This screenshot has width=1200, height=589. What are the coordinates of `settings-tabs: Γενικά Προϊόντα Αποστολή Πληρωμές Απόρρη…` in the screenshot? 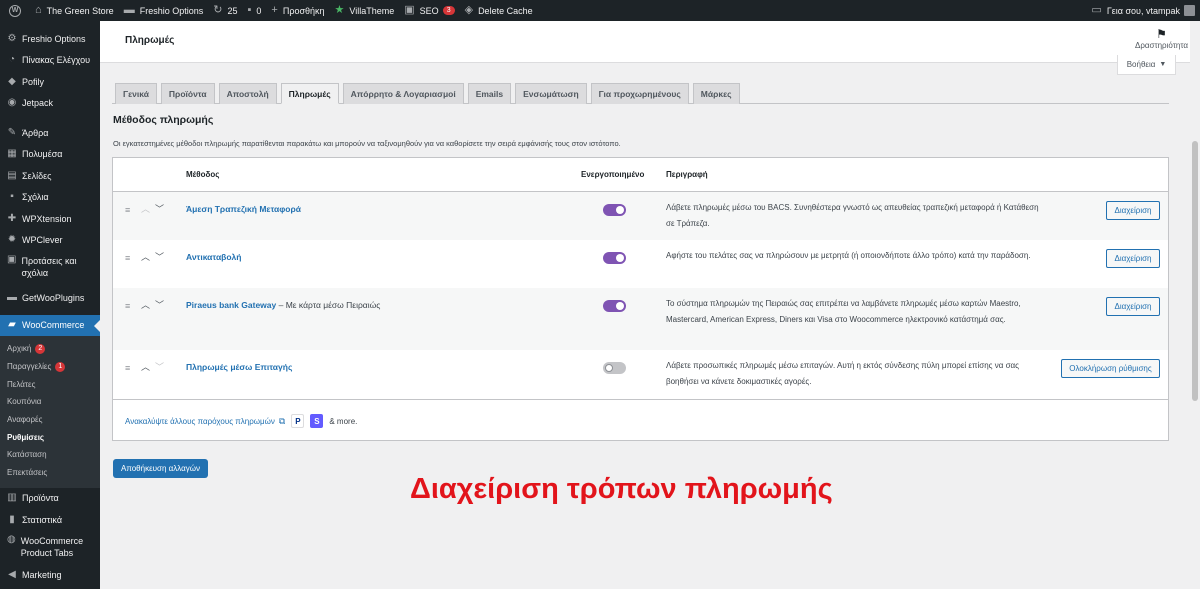 It's located at (429, 93).